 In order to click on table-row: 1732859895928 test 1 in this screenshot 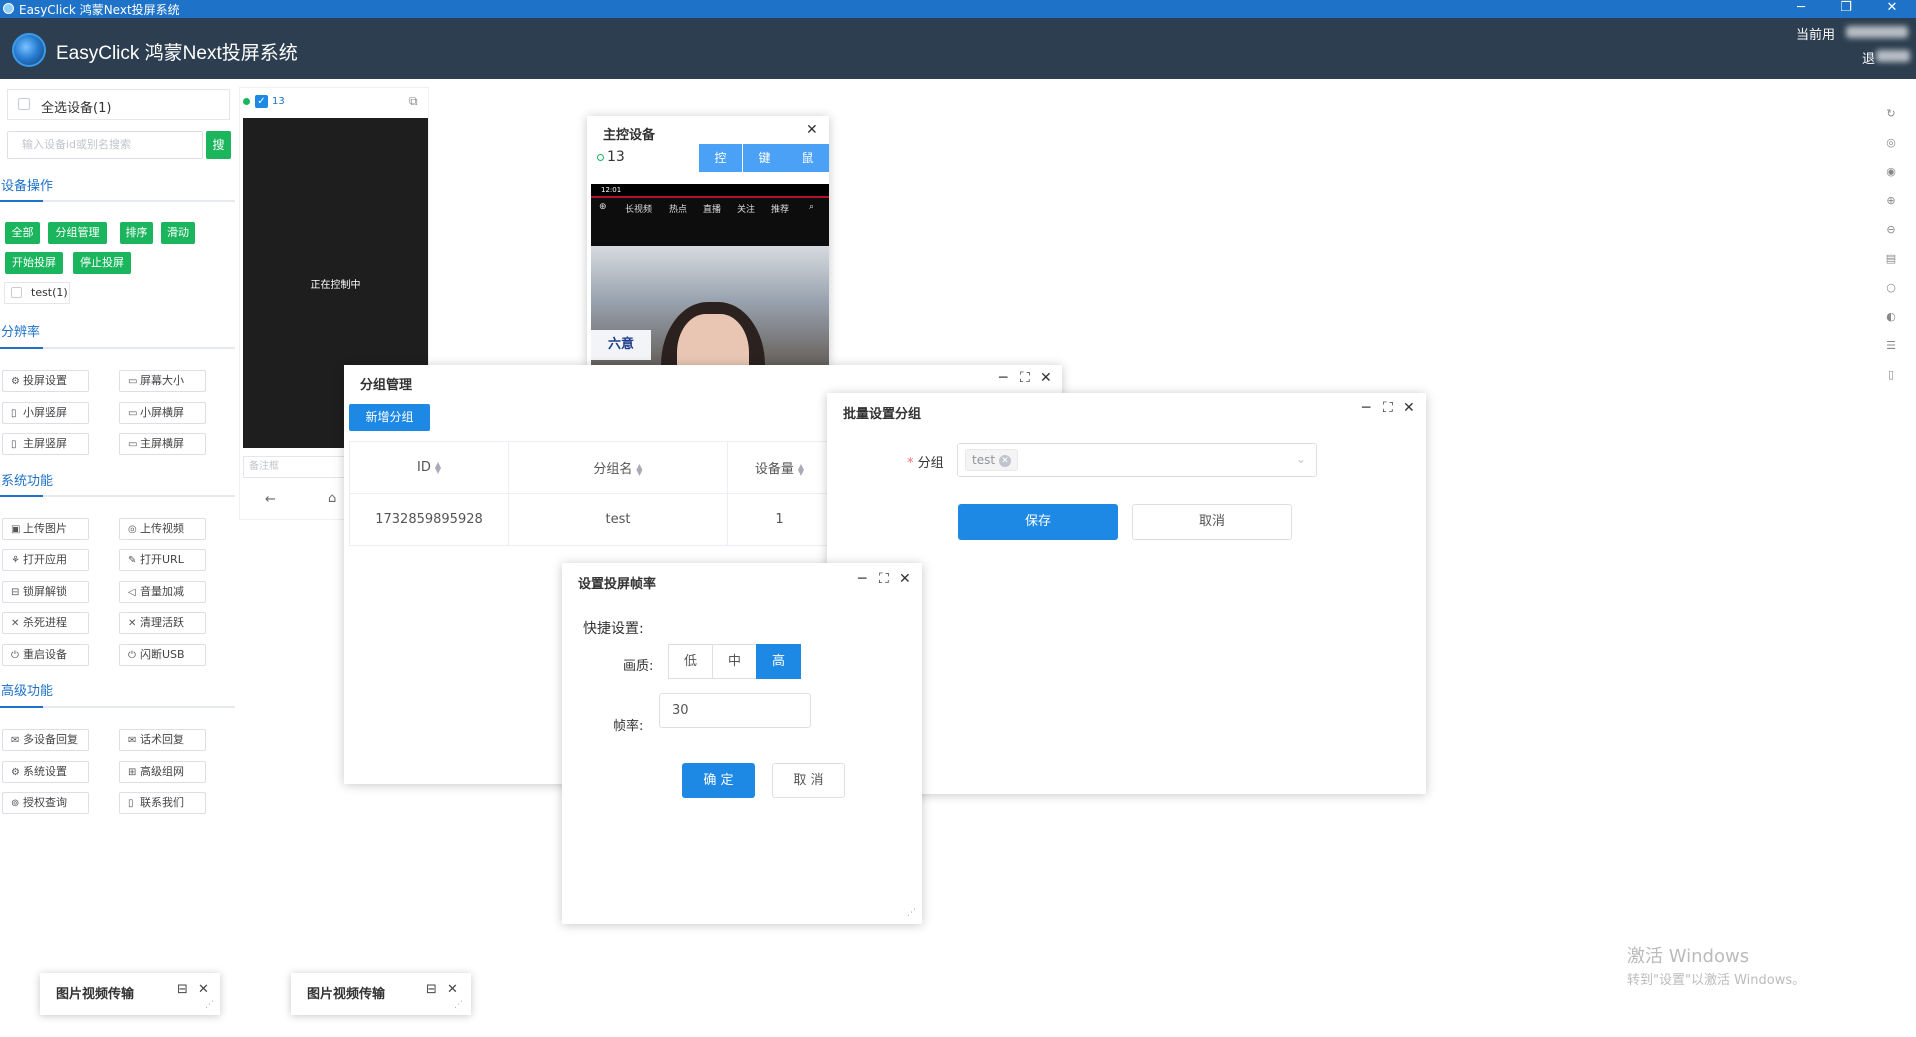, I will do `click(590, 519)`.